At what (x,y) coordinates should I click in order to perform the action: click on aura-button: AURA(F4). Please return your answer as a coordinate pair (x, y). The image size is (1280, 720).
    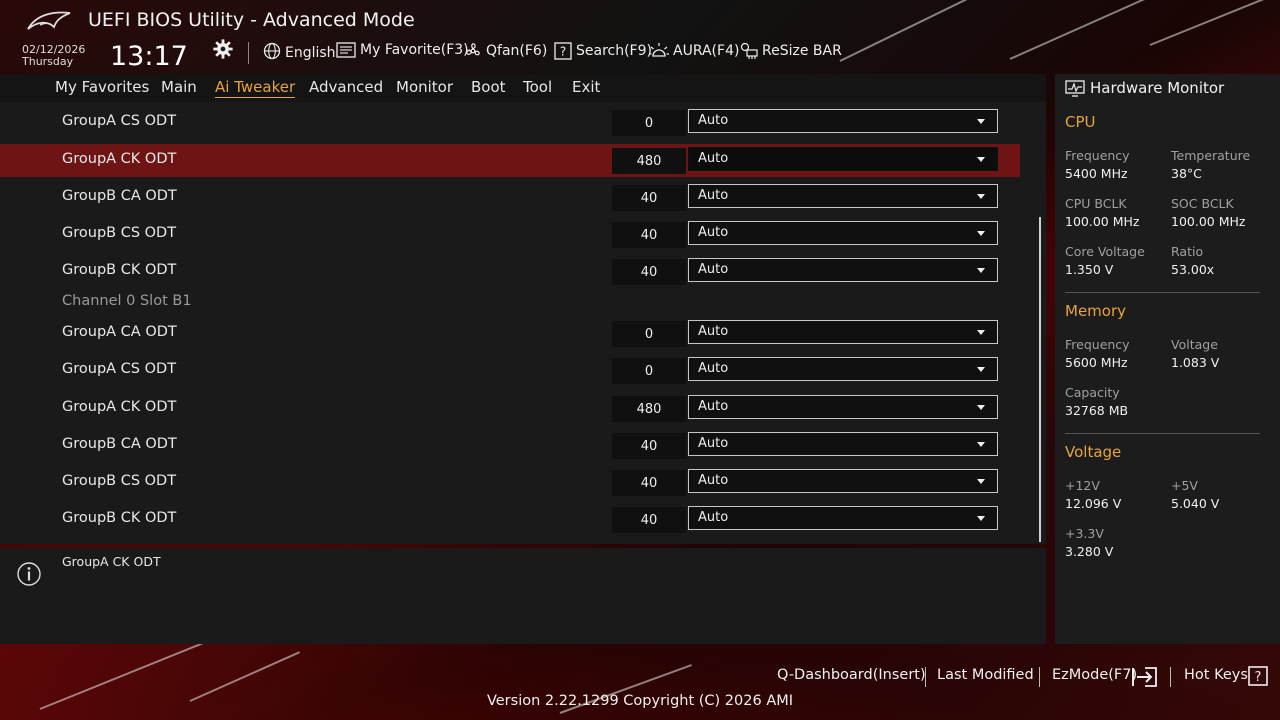
    Looking at the image, I should click on (694, 51).